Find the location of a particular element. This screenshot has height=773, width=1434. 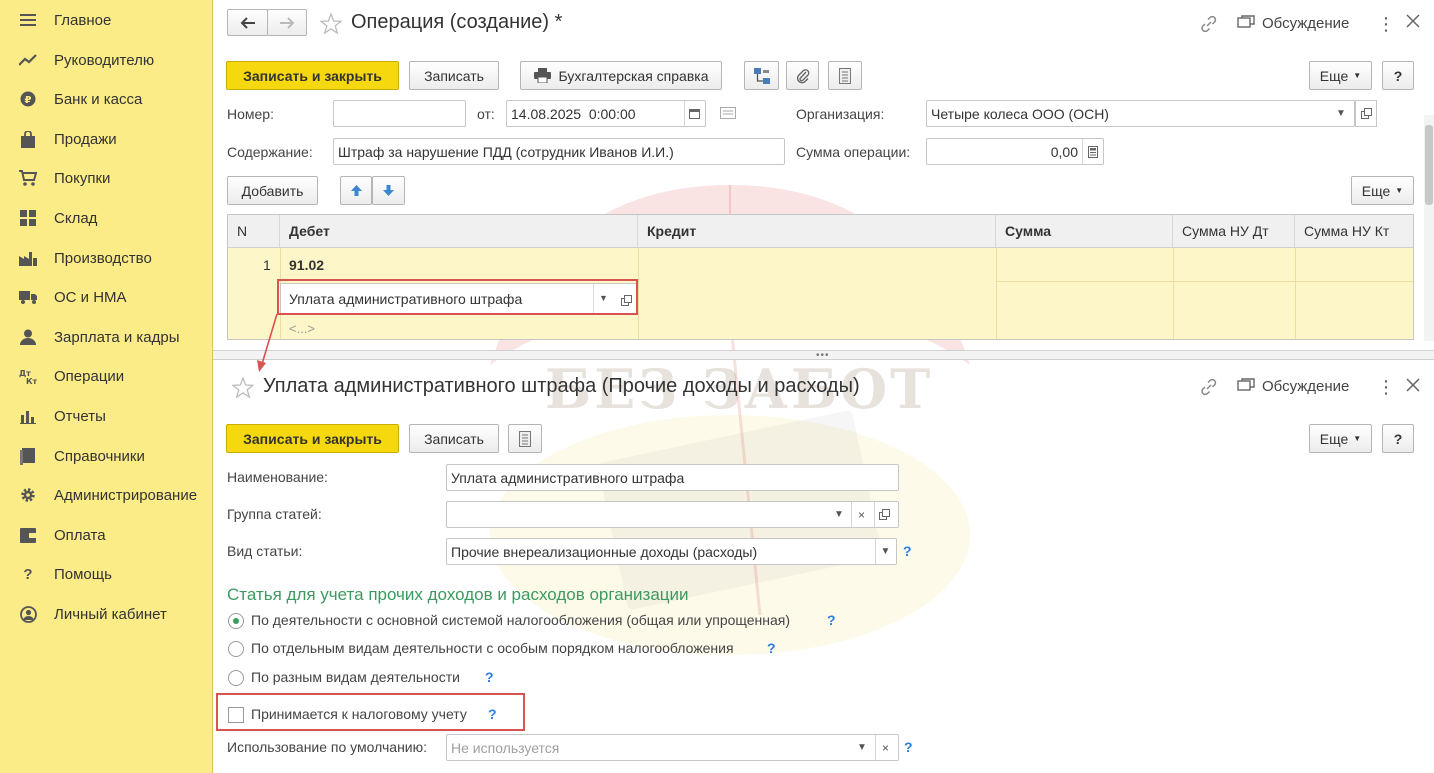

radio-various-help-icon: ? is located at coordinates (489, 677).